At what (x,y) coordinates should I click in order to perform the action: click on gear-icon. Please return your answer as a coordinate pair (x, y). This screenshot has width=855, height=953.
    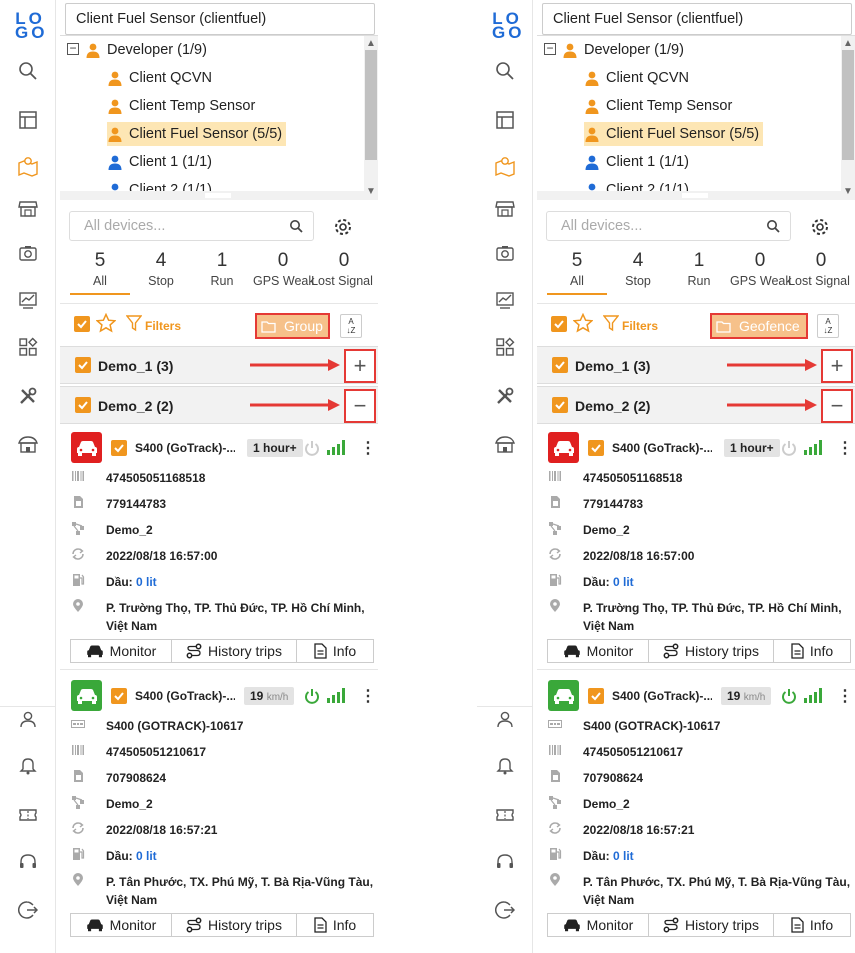
    Looking at the image, I should click on (343, 229).